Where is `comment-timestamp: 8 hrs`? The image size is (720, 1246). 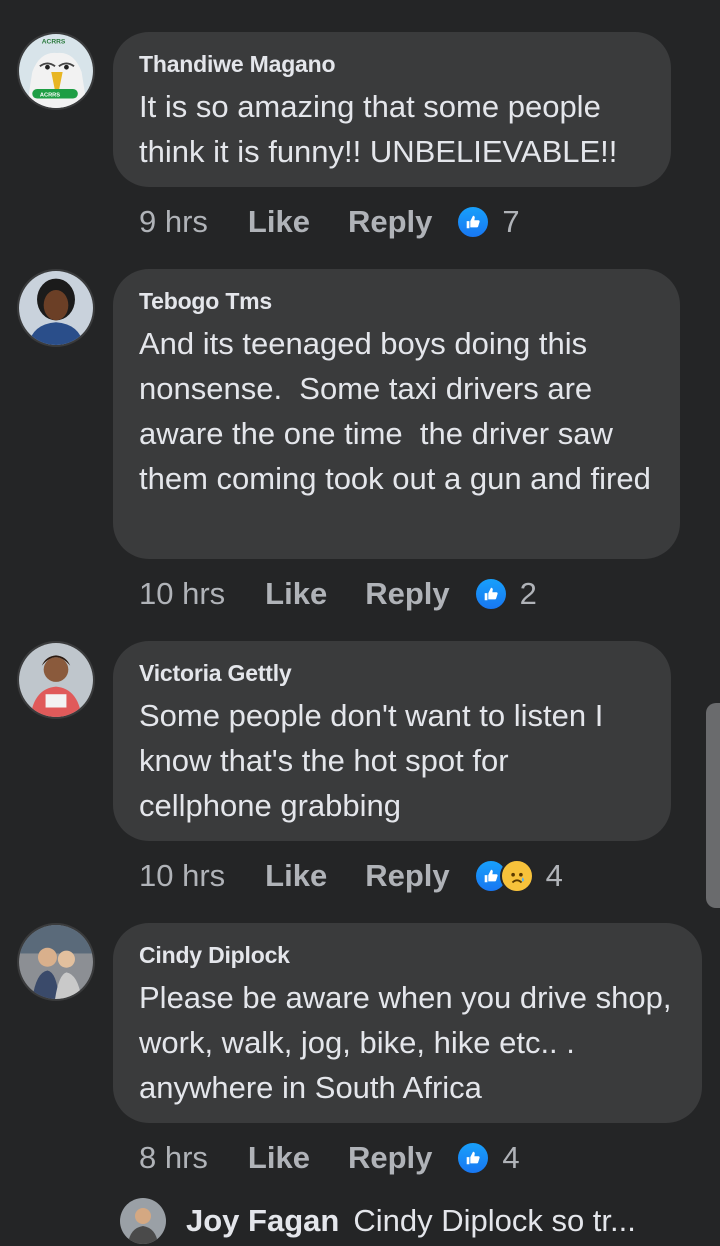 comment-timestamp: 8 hrs is located at coordinates (173, 1158).